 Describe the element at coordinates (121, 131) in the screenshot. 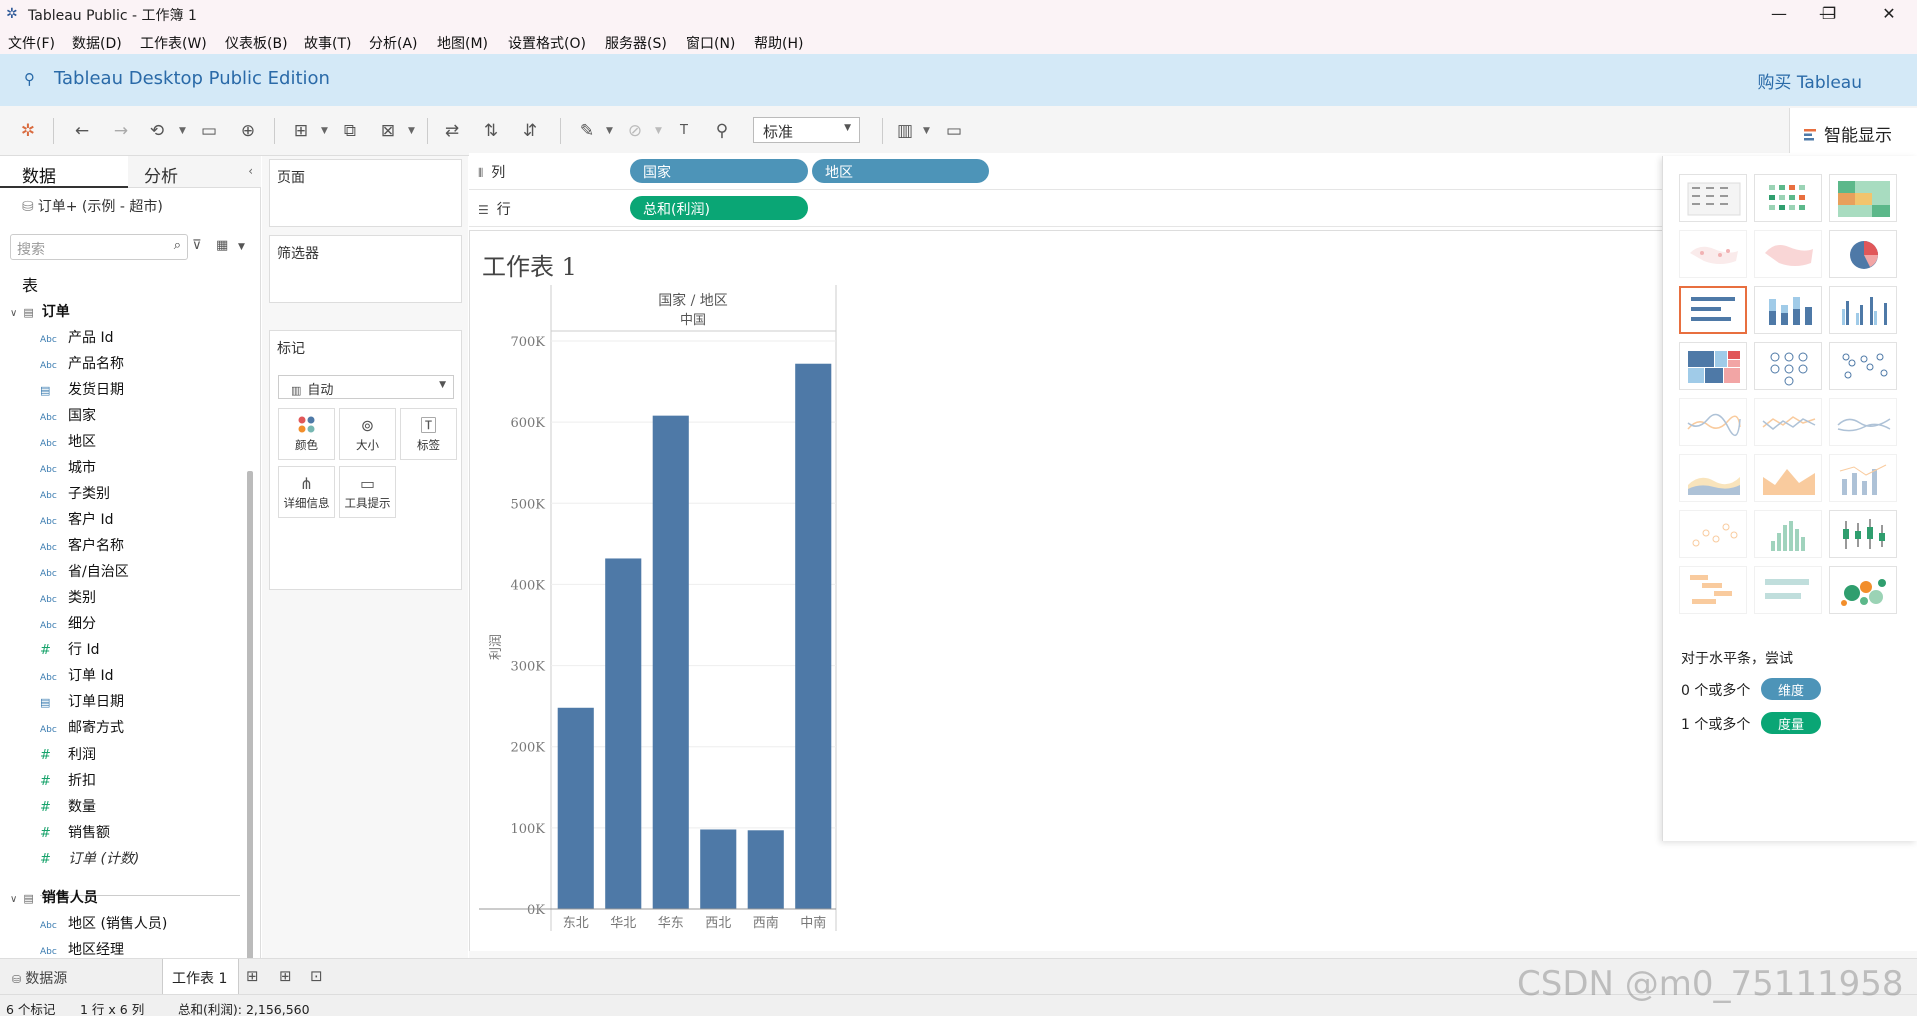

I see `redo-icon: →` at that location.